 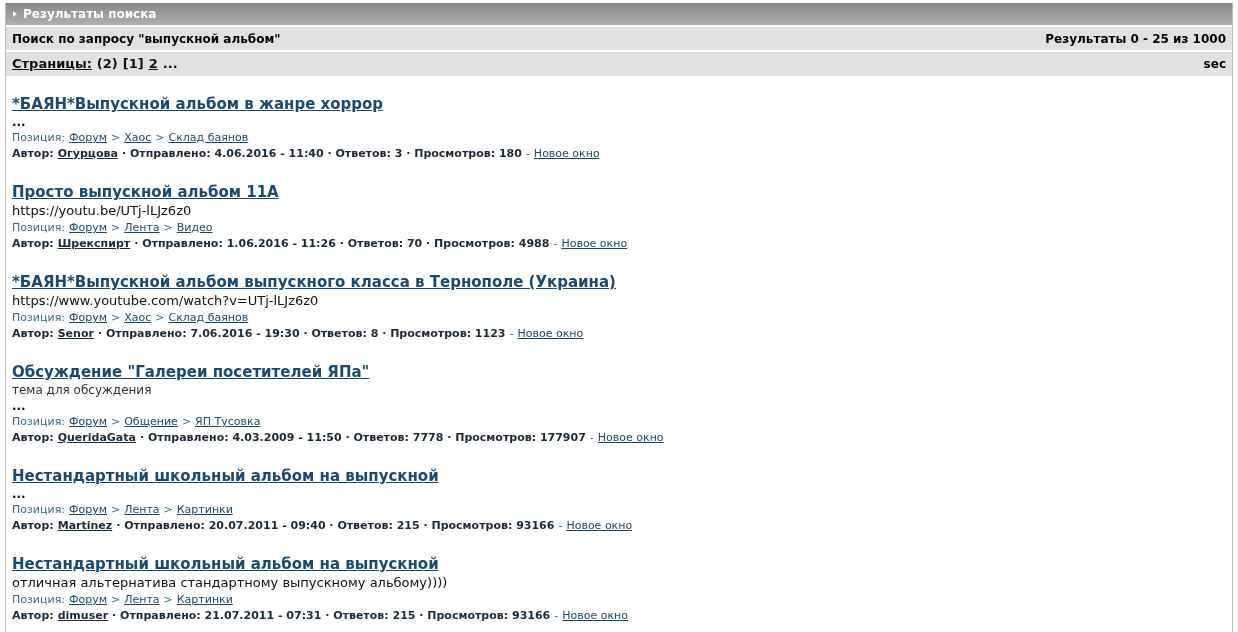 What do you see at coordinates (314, 282) in the screenshot?
I see `result-title-link: *БАЯН*Выпускной альбом выпускного класса в Тернополе (Украина)` at bounding box center [314, 282].